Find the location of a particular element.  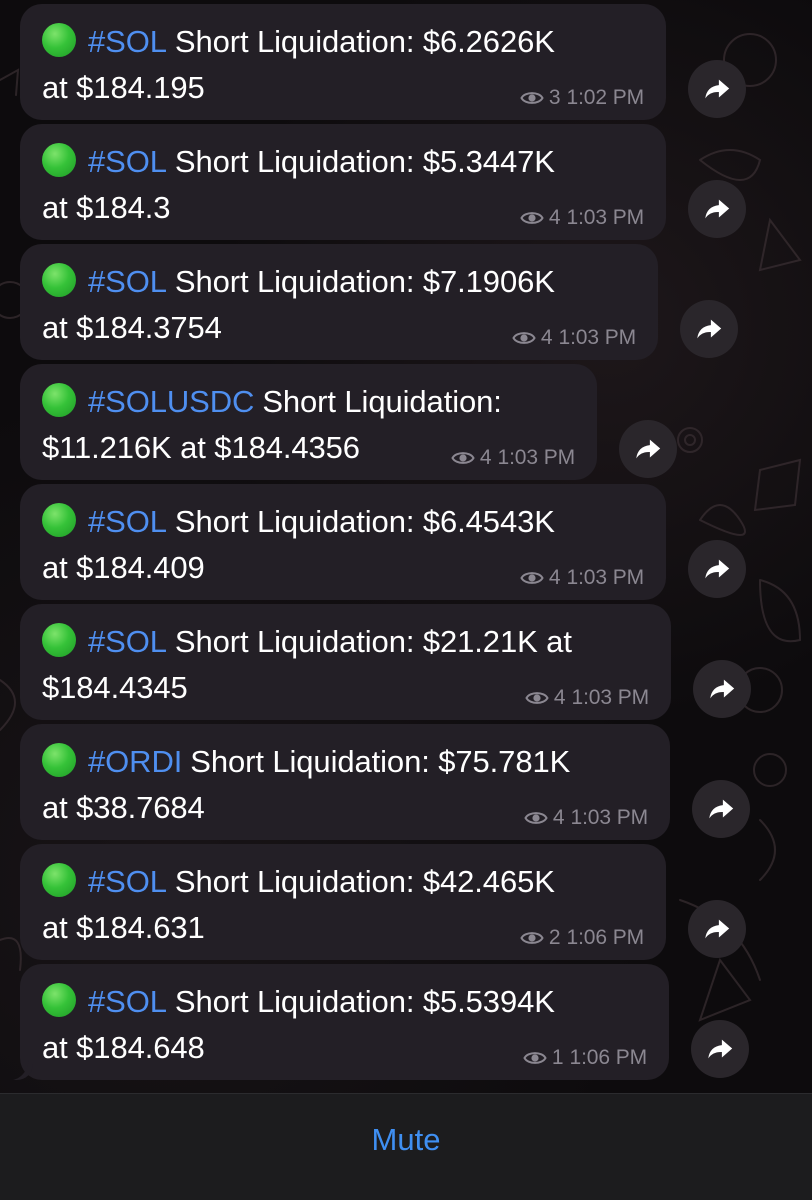

message-line-1: #SOL Short Liquidation: $5.5394K is located at coordinates (344, 1002).